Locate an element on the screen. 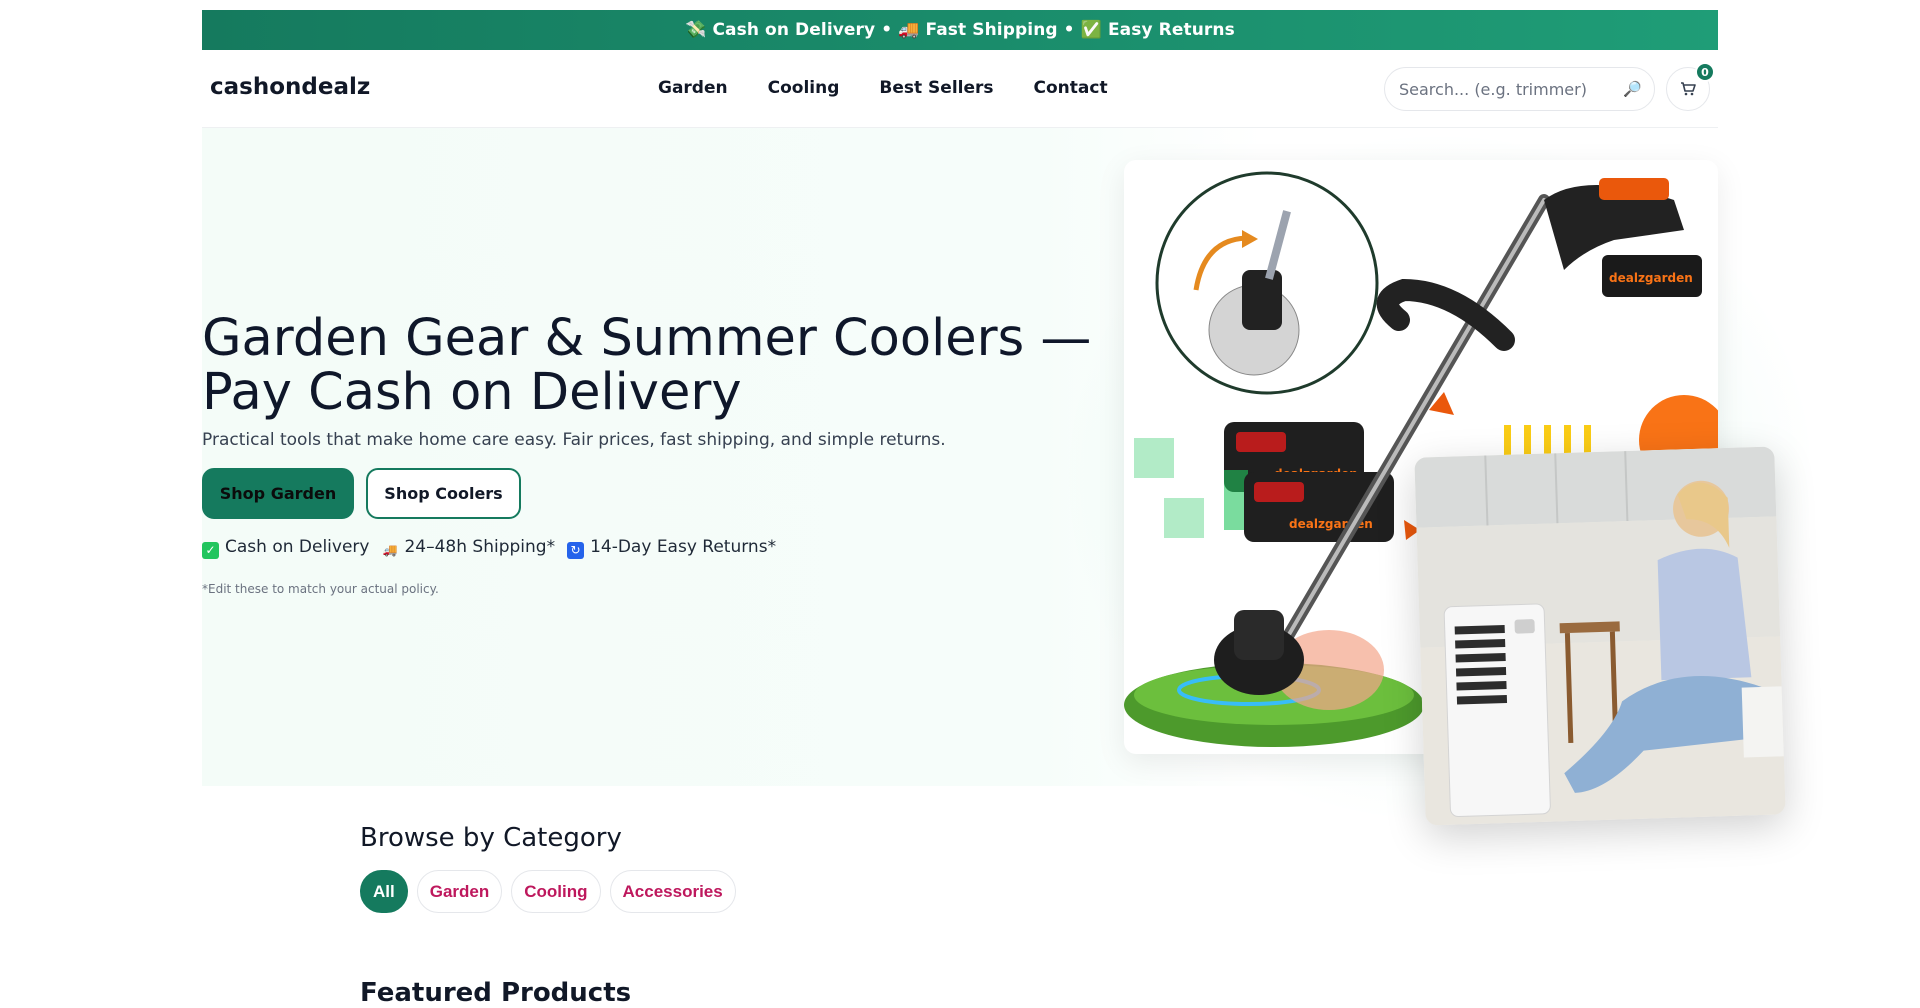 This screenshot has height=1008, width=1920. search-input is located at coordinates (1509, 89).